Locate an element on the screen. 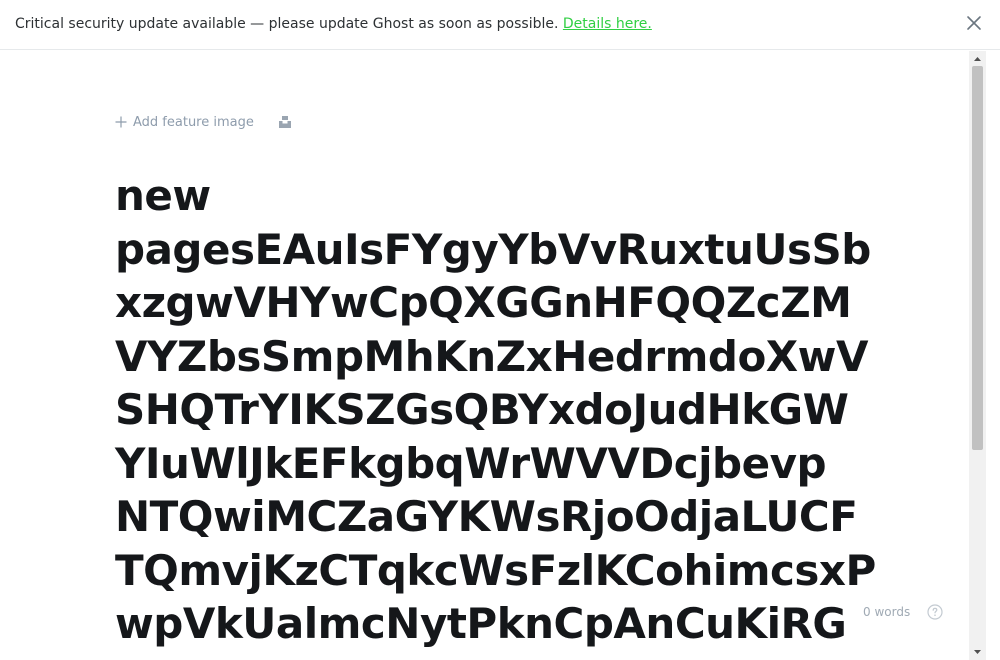 The image size is (1000, 660). scroll-down-arrow-icon is located at coordinates (977, 652).